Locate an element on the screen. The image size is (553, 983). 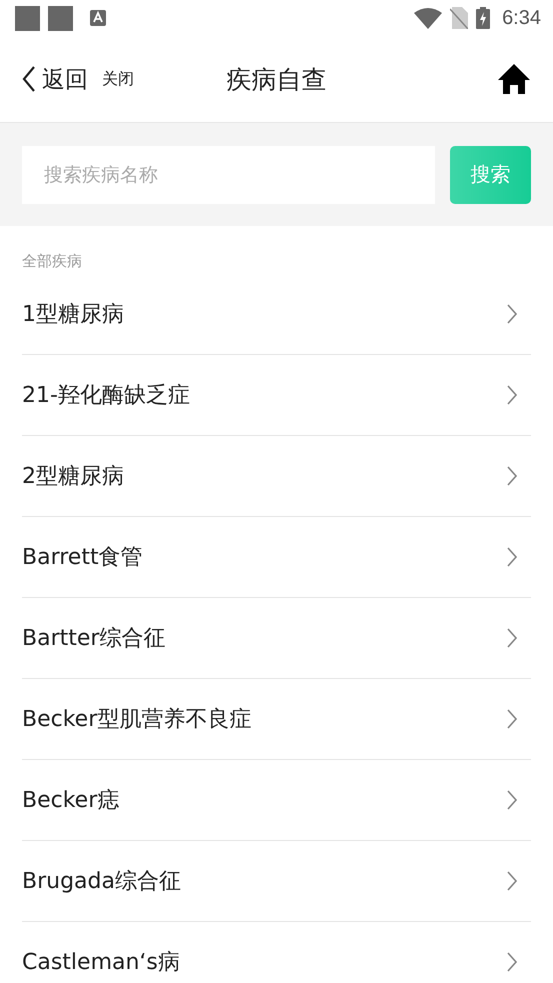
disease-item: Becker痣 is located at coordinates (276, 800).